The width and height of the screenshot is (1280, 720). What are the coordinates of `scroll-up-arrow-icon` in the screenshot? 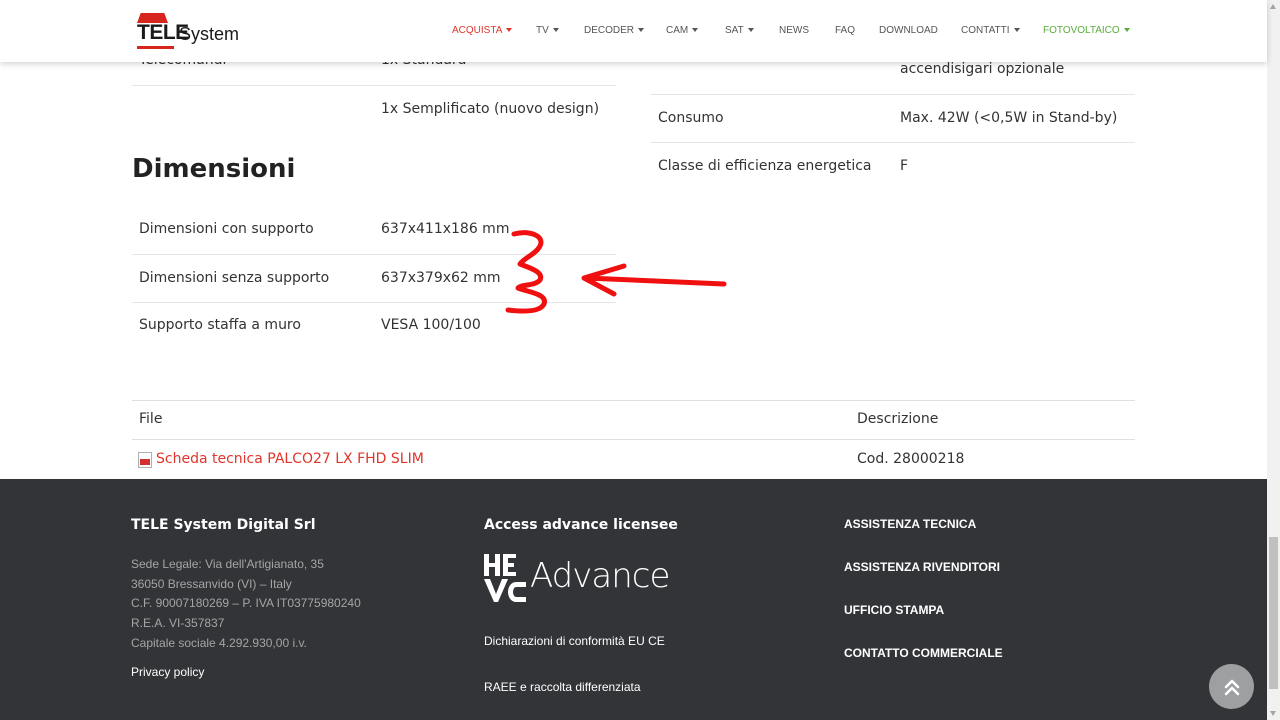 It's located at (1273, 6).